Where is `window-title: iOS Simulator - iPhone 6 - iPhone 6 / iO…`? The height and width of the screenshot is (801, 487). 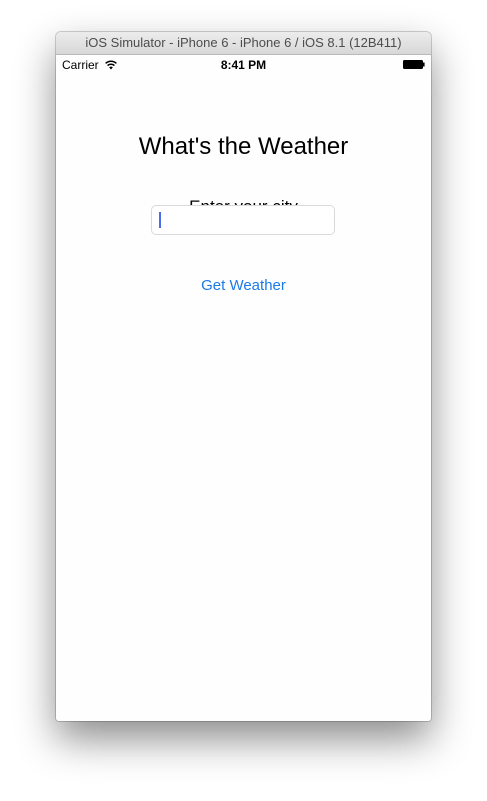
window-title: iOS Simulator - iPhone 6 - iPhone 6 / iO… is located at coordinates (243, 43).